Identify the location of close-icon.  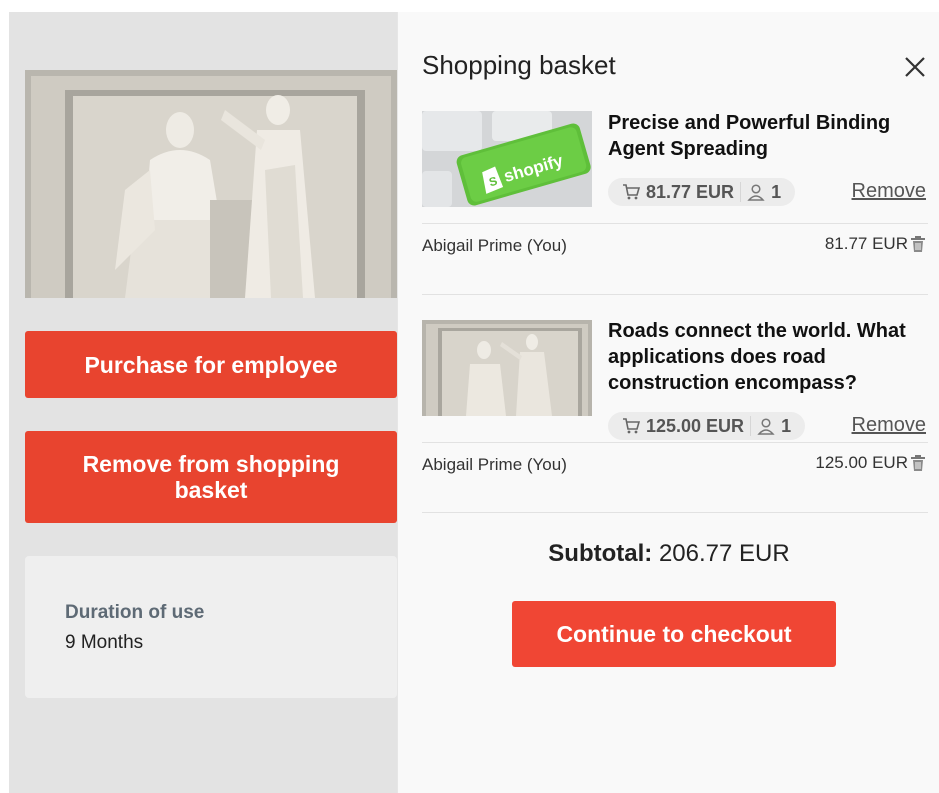
(915, 67).